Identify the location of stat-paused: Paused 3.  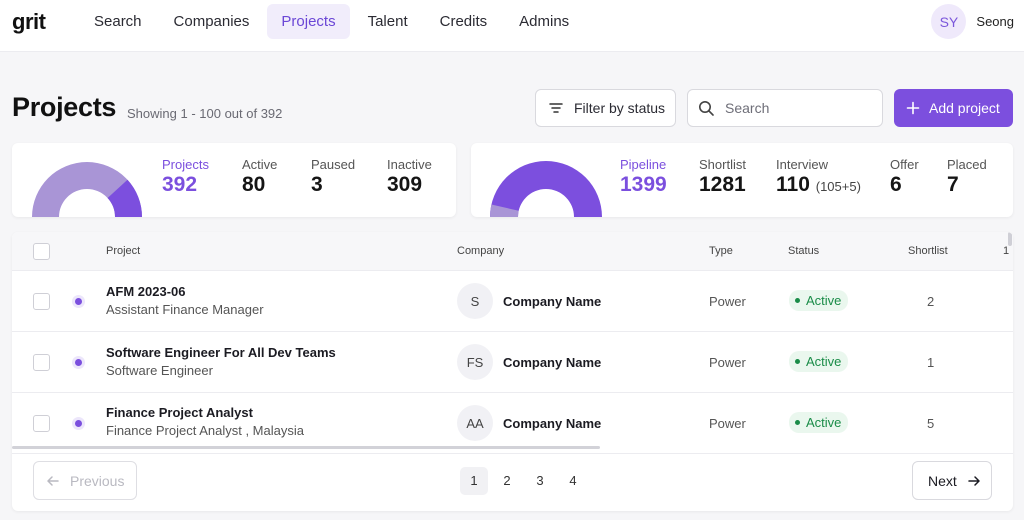
(333, 177).